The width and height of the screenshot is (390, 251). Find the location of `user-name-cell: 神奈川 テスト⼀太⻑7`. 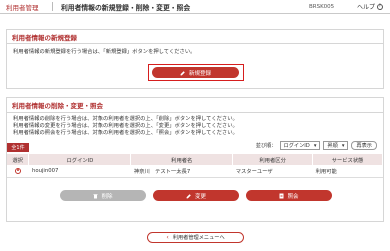

user-name-cell: 神奈川 テスト⼀太⻑7 is located at coordinates (181, 171).